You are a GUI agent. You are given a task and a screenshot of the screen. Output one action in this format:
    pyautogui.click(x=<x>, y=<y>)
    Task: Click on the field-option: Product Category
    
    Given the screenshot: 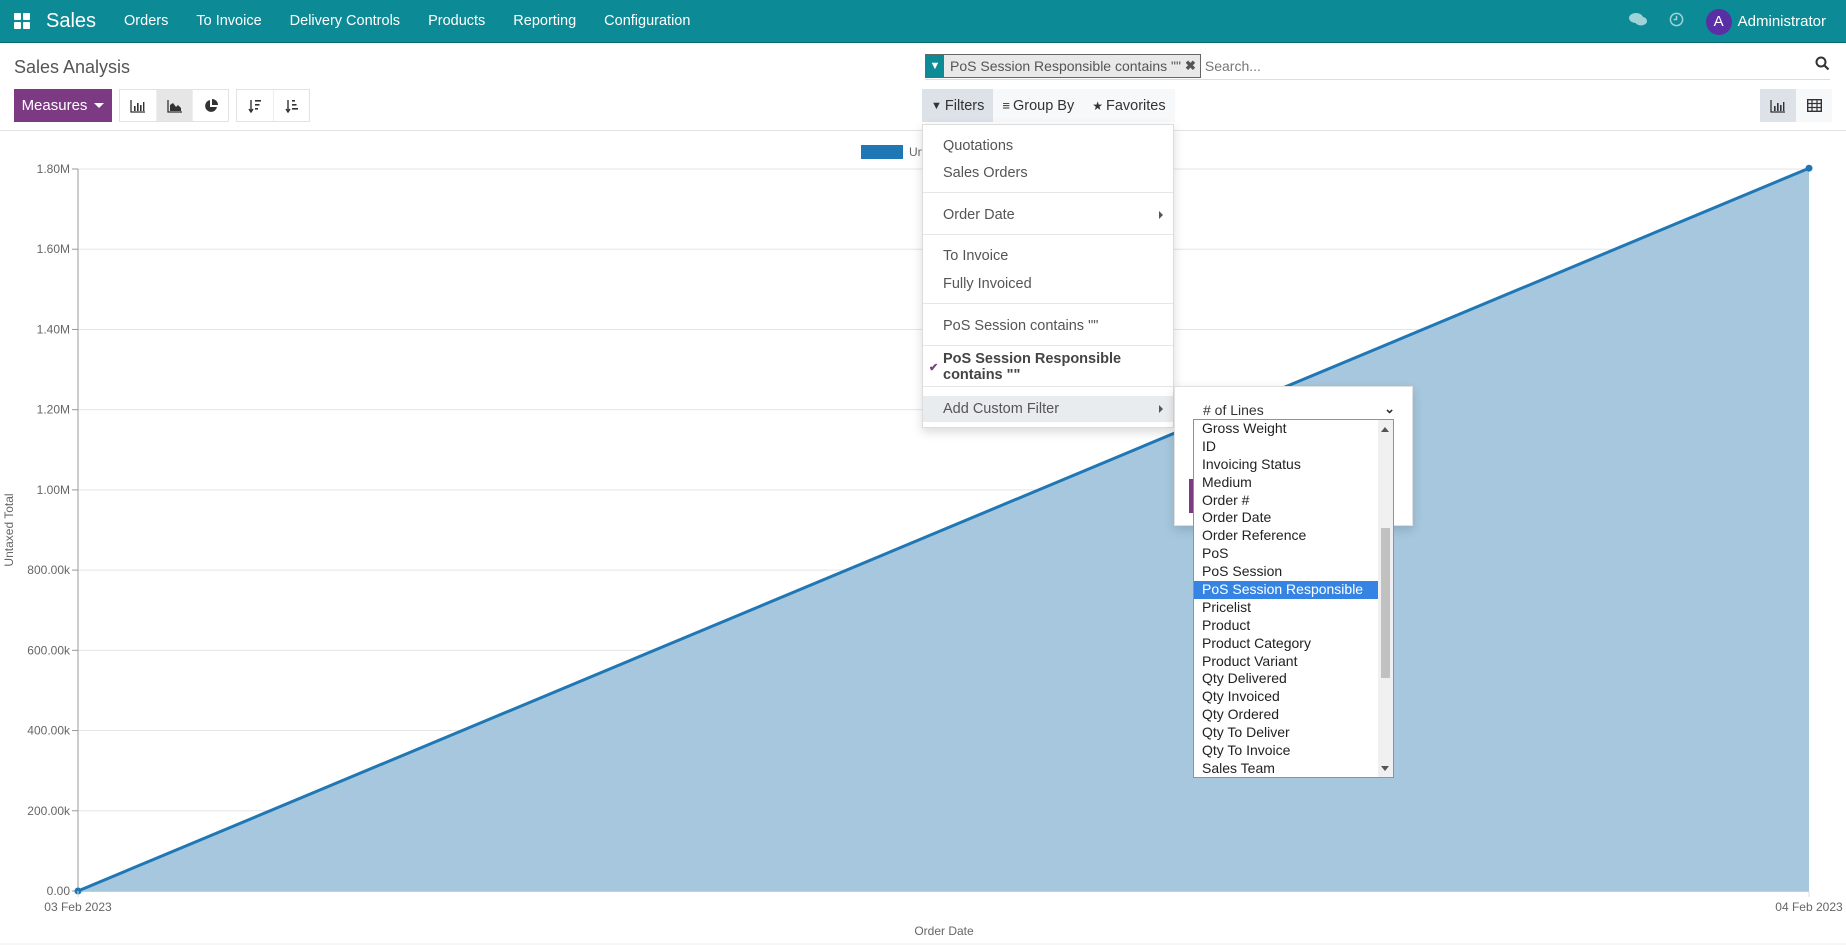 What is the action you would take?
    pyautogui.click(x=1286, y=644)
    